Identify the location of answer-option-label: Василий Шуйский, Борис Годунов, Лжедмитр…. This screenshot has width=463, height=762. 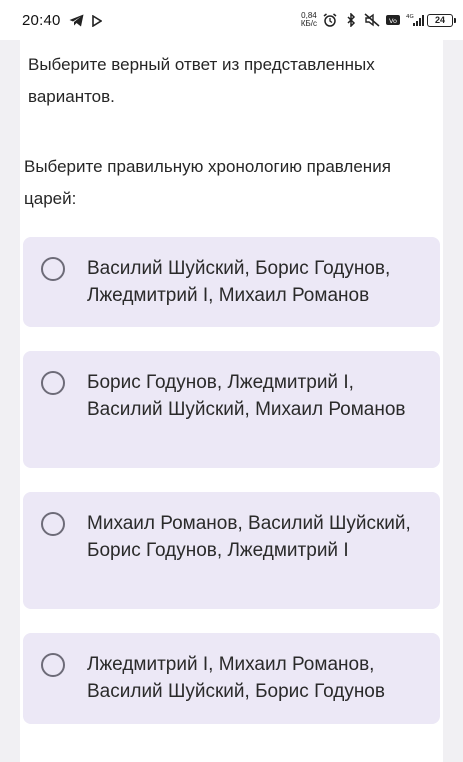
(239, 282).